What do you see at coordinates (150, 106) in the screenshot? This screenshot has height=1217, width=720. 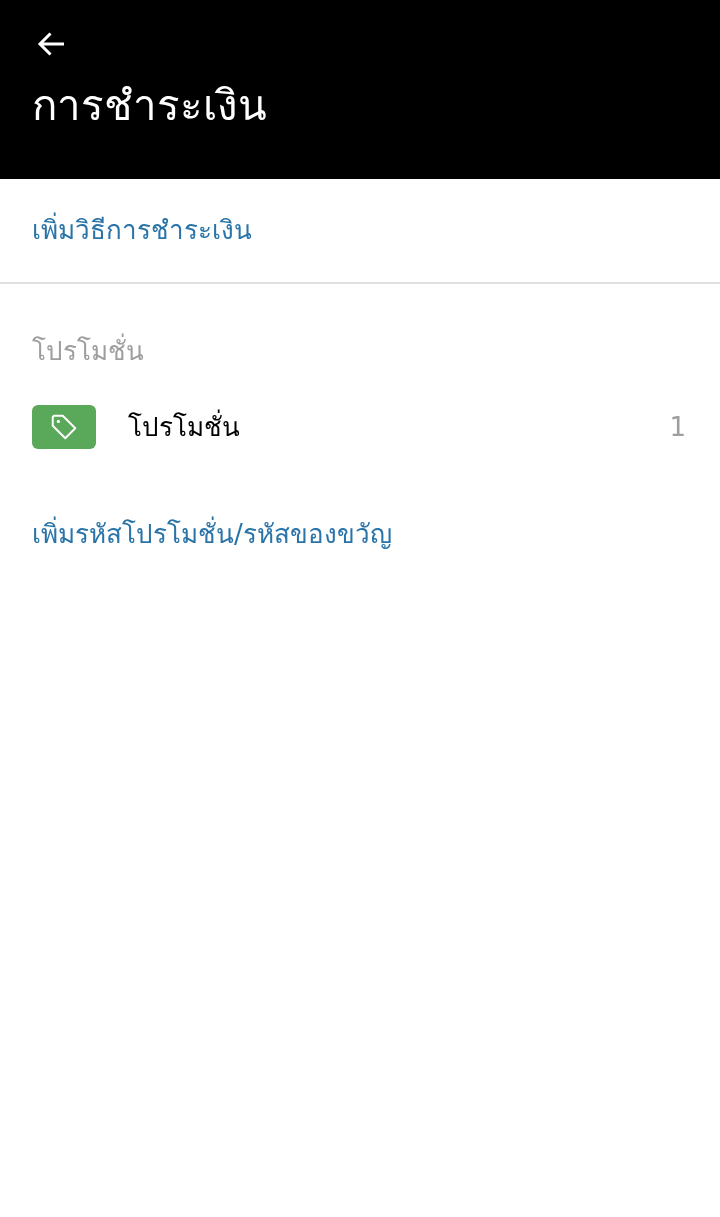 I see `page-title: การชำระเงิน` at bounding box center [150, 106].